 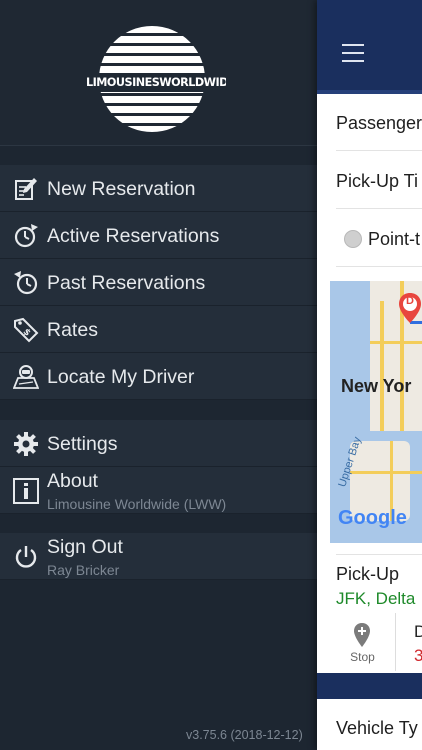 I want to click on info-icon, so click(x=26, y=491).